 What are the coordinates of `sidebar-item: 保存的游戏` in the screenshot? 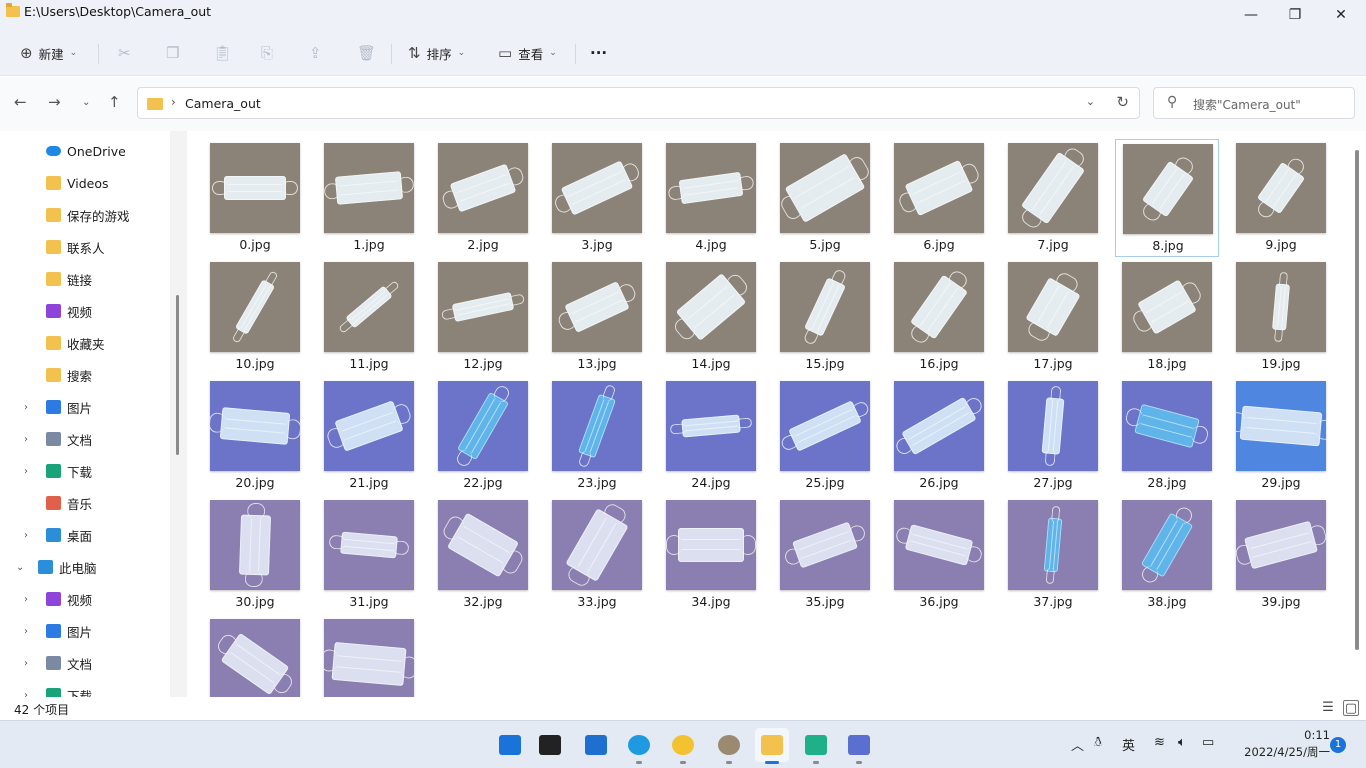 It's located at (87, 215).